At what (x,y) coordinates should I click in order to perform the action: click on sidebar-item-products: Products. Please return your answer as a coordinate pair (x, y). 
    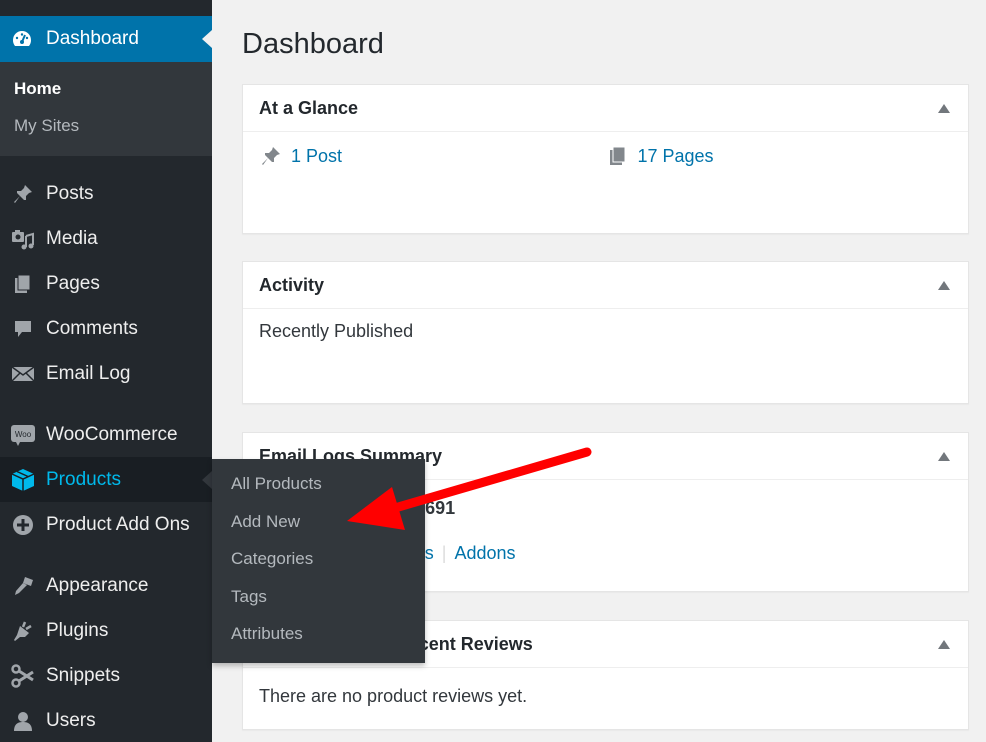
    Looking at the image, I should click on (106, 479).